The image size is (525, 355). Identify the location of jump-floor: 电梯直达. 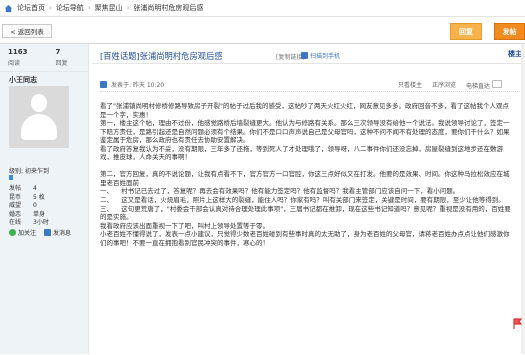
(484, 85).